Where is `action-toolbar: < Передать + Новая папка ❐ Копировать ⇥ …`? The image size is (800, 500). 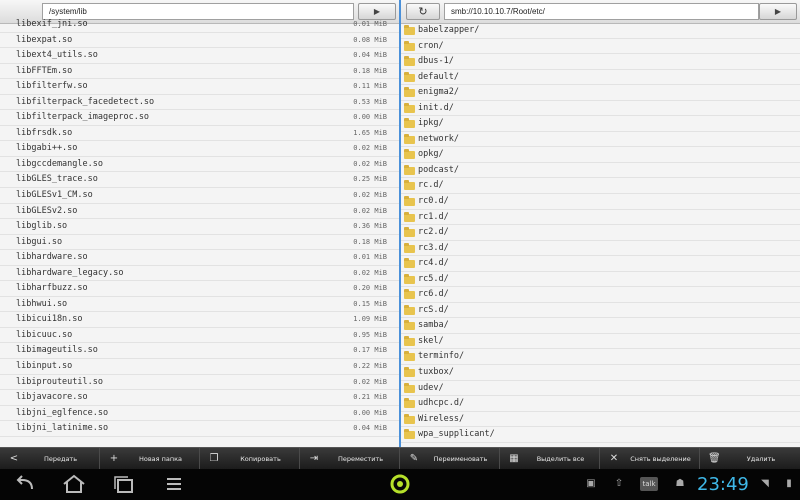
action-toolbar: < Передать + Новая папка ❐ Копировать ⇥ … is located at coordinates (400, 458).